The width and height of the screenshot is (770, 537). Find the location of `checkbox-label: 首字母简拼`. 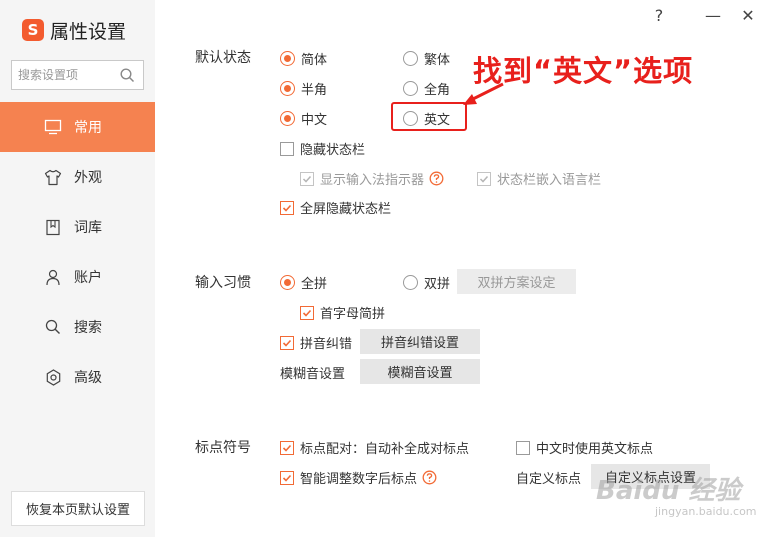

checkbox-label: 首字母简拼 is located at coordinates (353, 314).